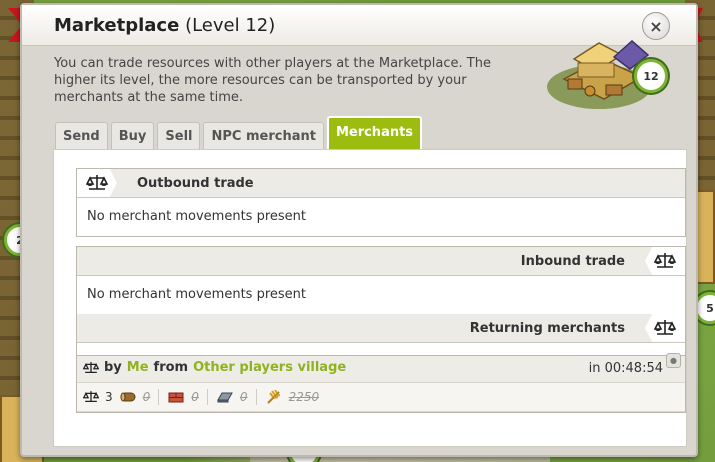 The image size is (715, 462). Describe the element at coordinates (673, 360) in the screenshot. I see `cancel-trade-button: ●` at that location.